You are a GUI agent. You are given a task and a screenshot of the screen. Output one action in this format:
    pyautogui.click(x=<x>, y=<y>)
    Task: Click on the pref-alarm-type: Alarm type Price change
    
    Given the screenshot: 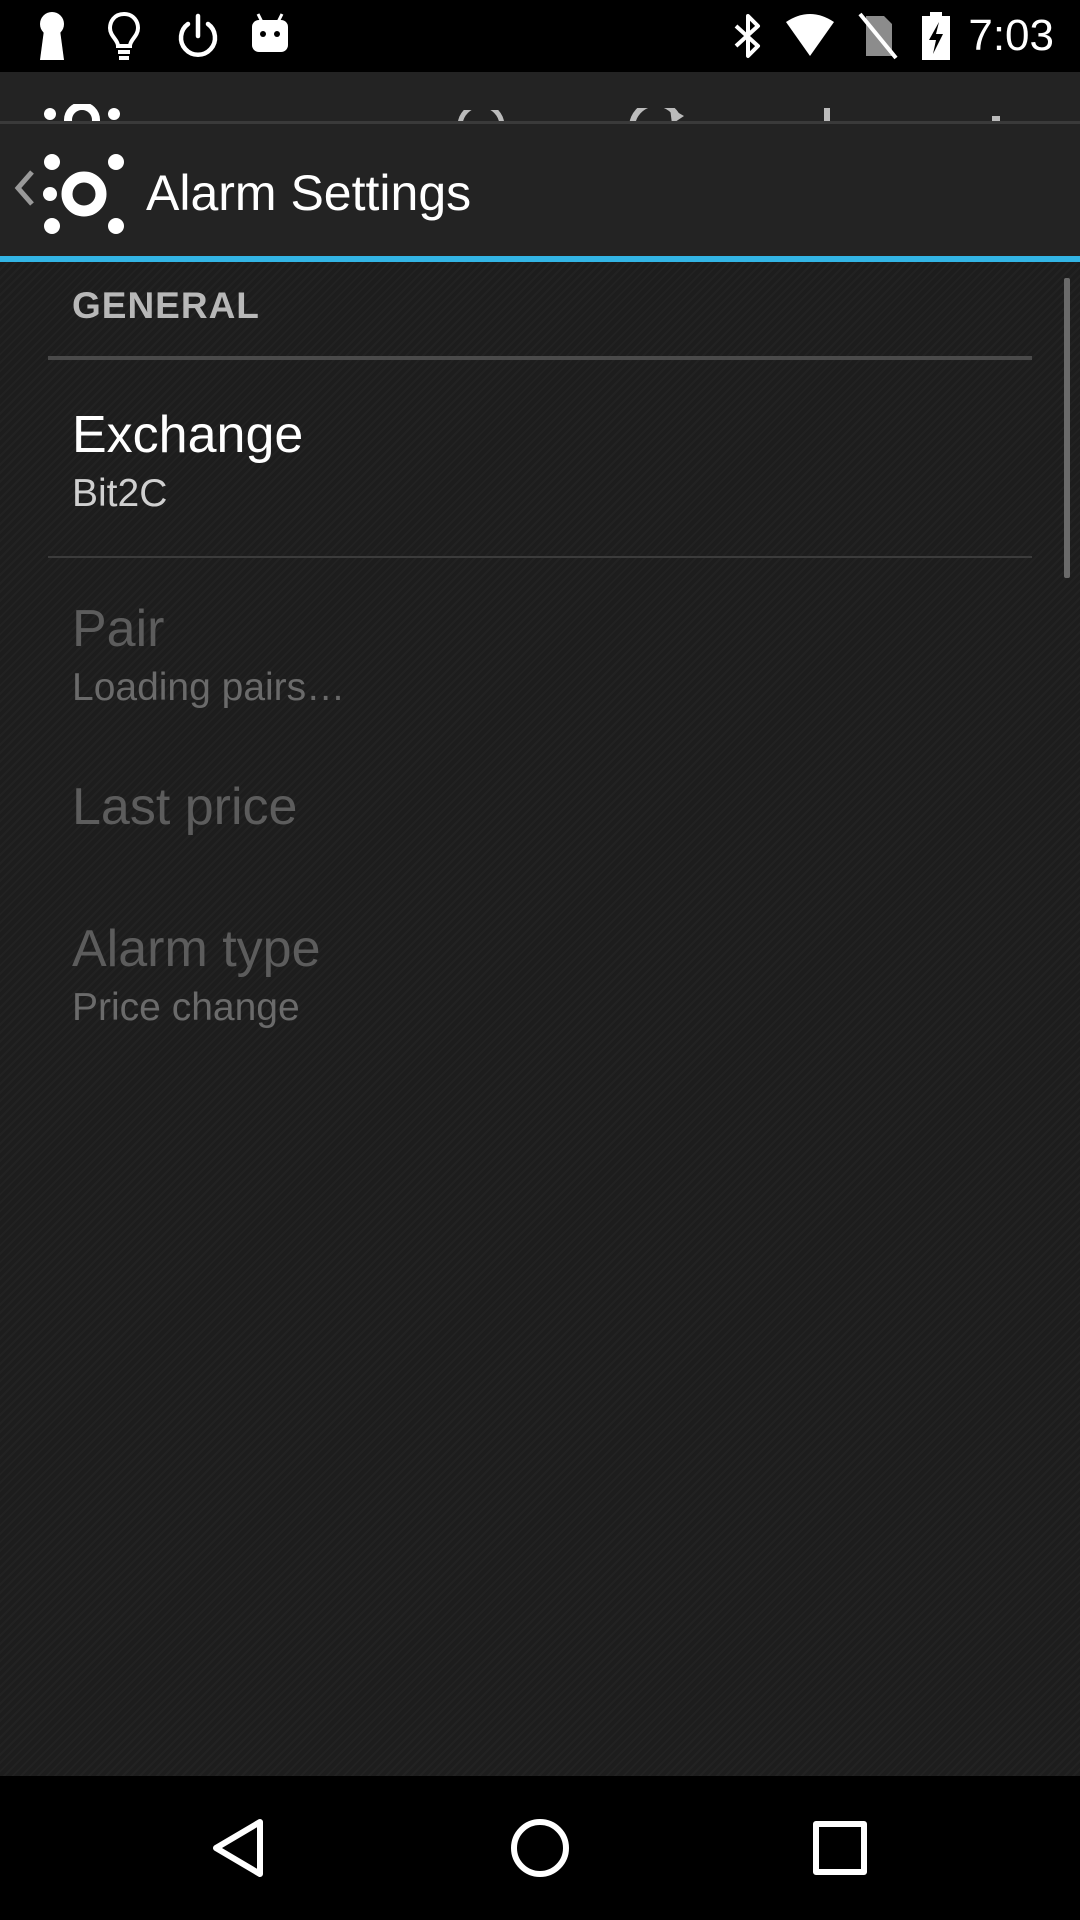 What is the action you would take?
    pyautogui.click(x=530, y=969)
    